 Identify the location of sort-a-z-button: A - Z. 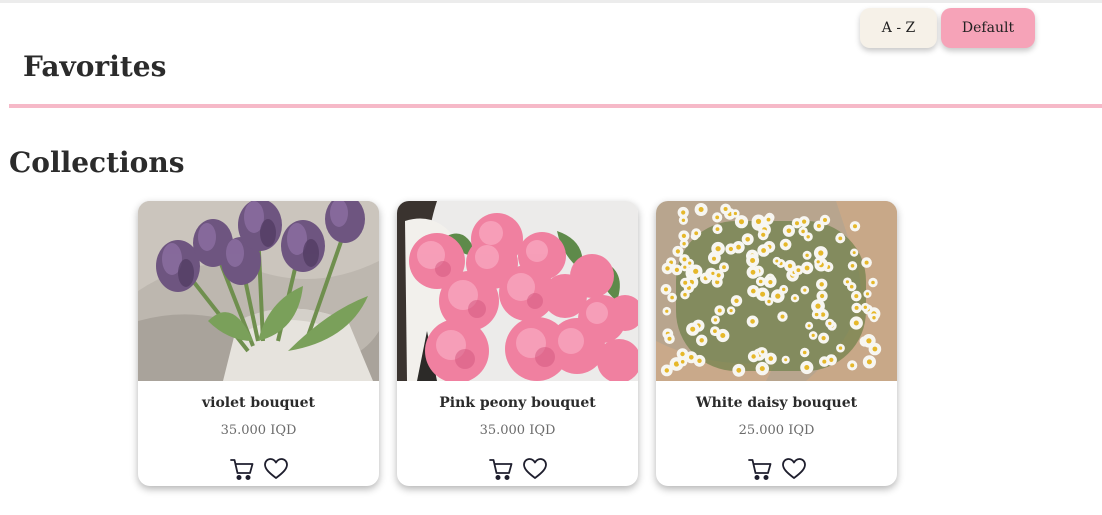
(898, 28).